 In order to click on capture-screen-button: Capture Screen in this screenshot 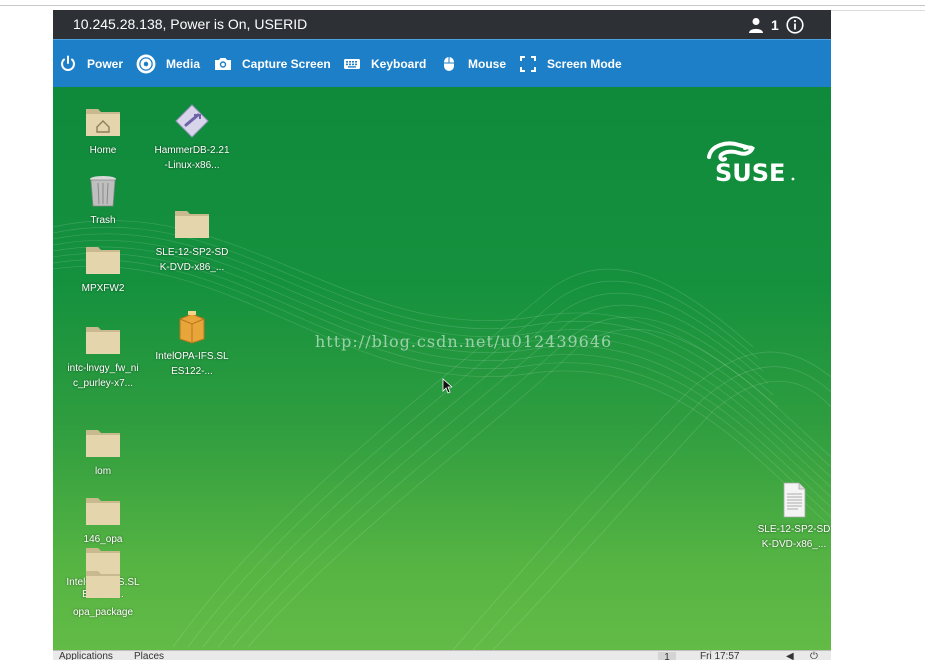, I will do `click(272, 64)`.